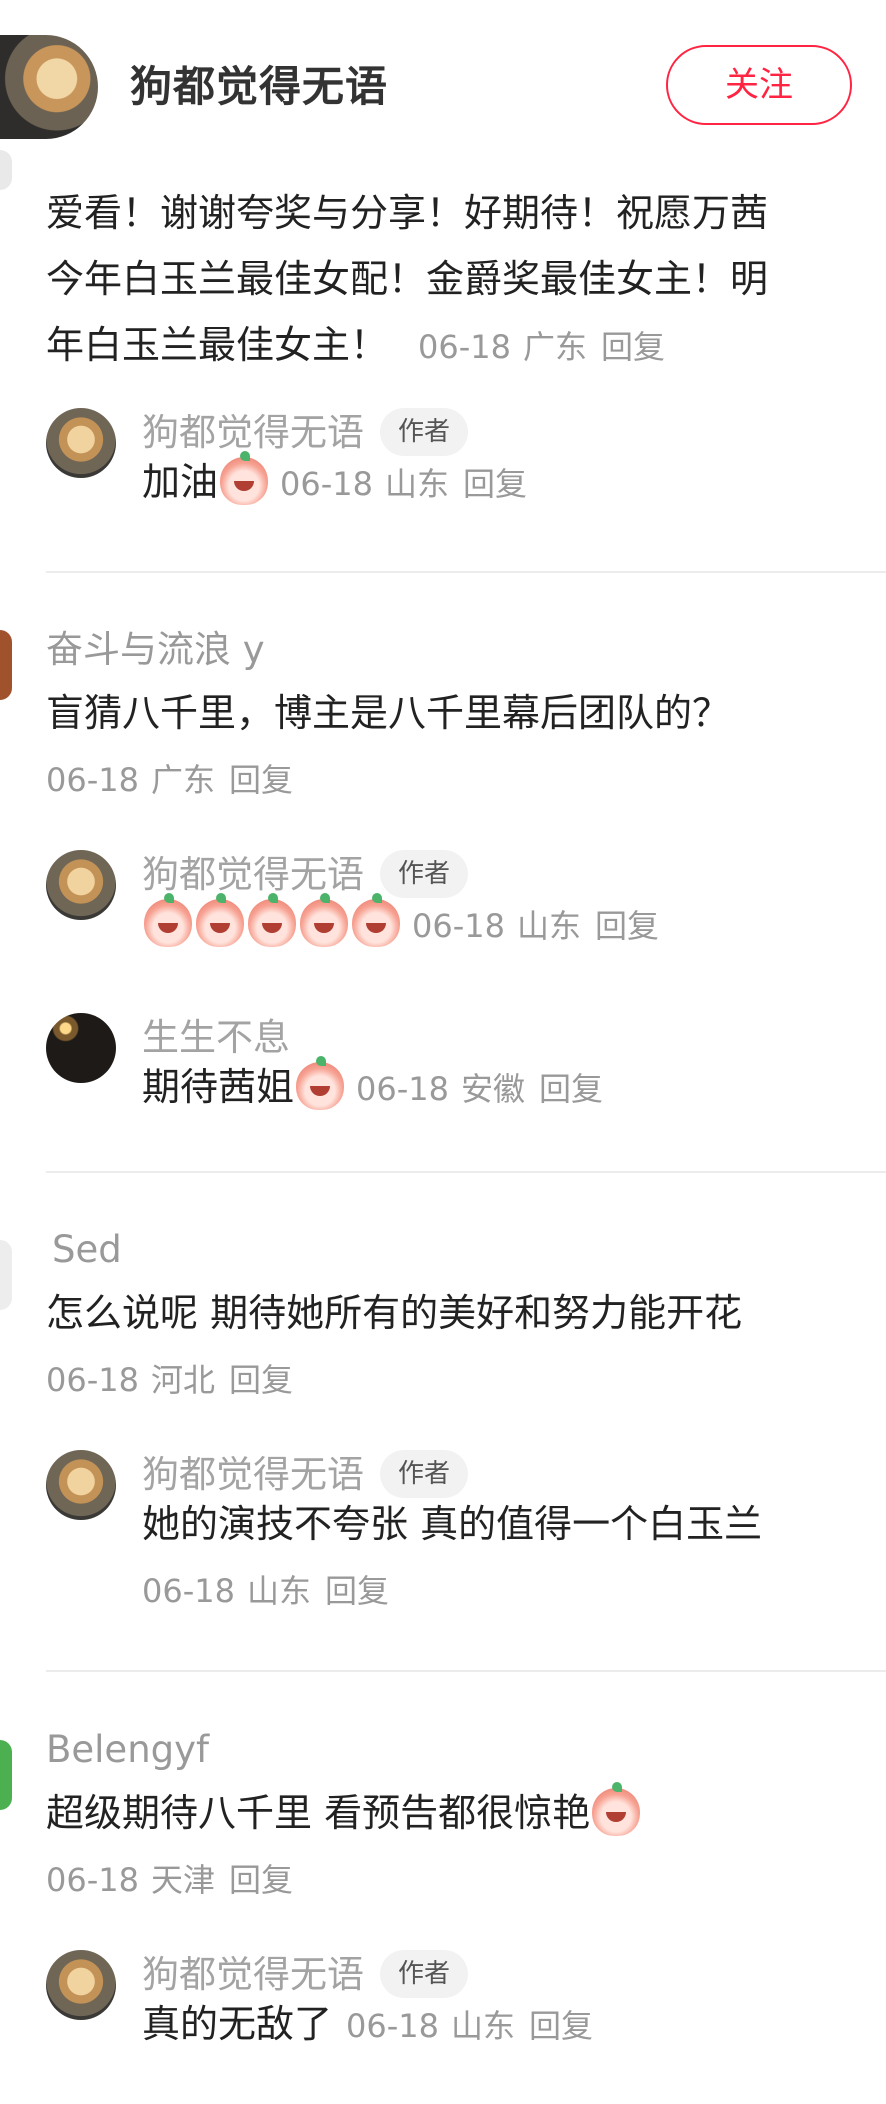 The image size is (886, 2104). Describe the element at coordinates (49, 87) in the screenshot. I see `author-avatar` at that location.